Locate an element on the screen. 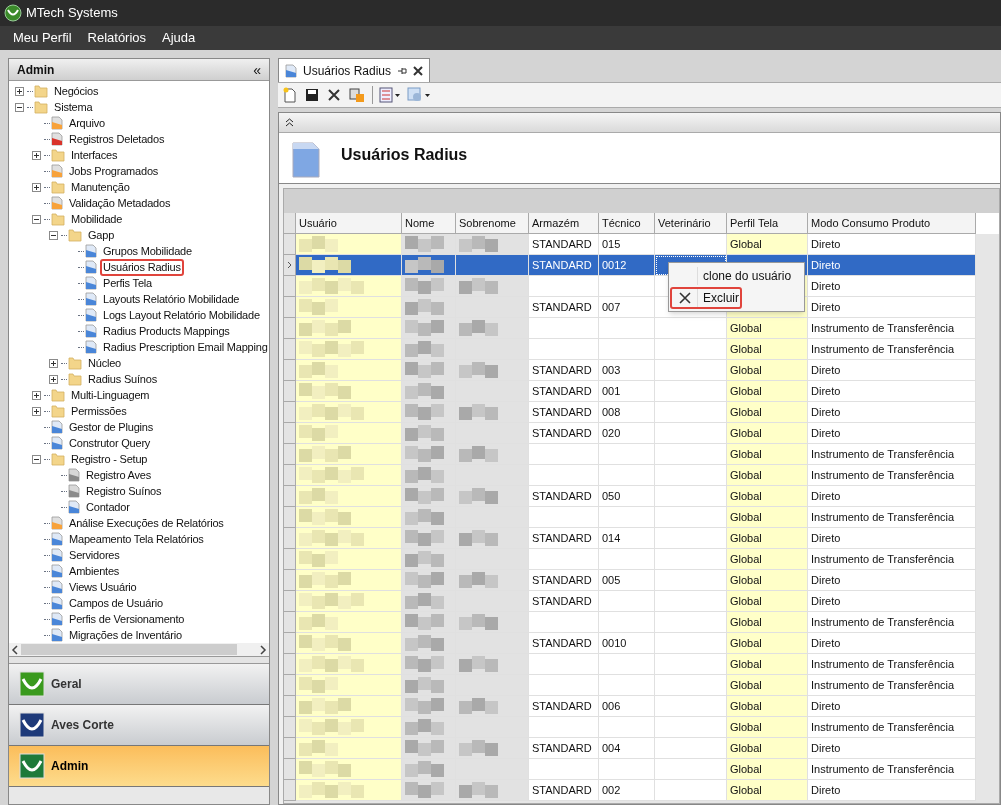  table-cell-text: 0010 is located at coordinates (614, 643).